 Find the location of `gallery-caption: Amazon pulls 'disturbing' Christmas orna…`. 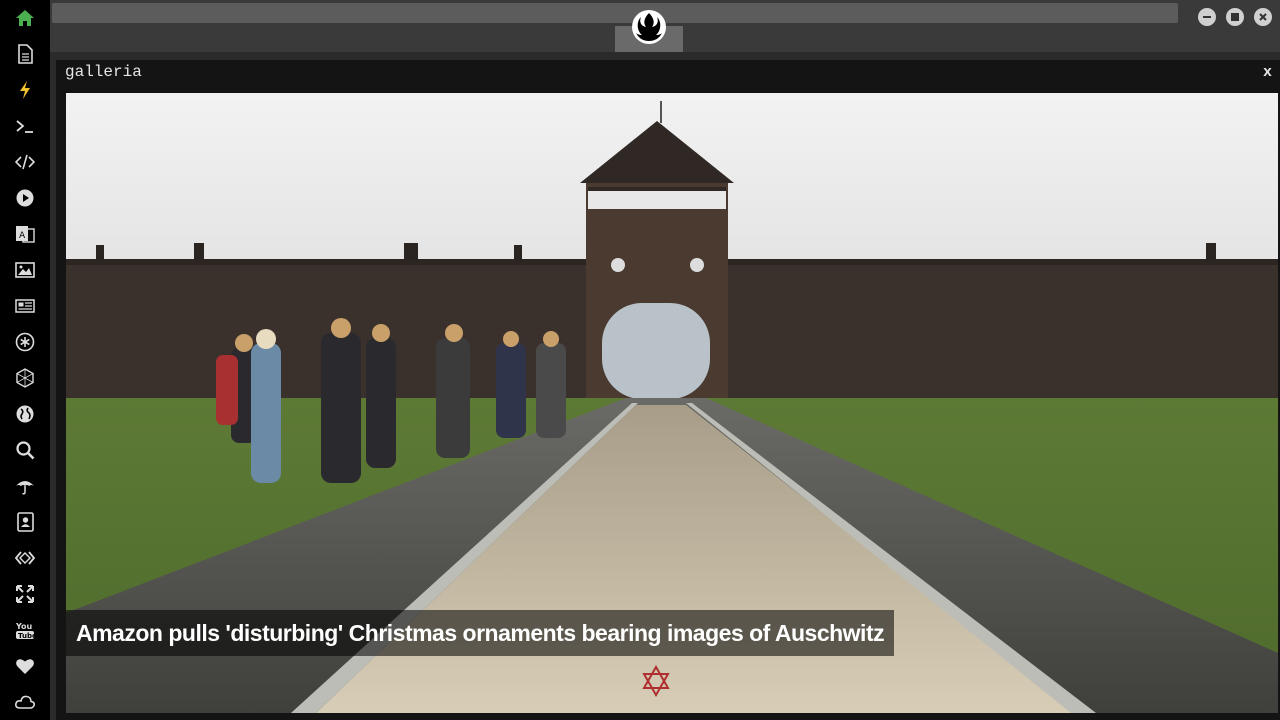

gallery-caption: Amazon pulls 'disturbing' Christmas orna… is located at coordinates (480, 633).